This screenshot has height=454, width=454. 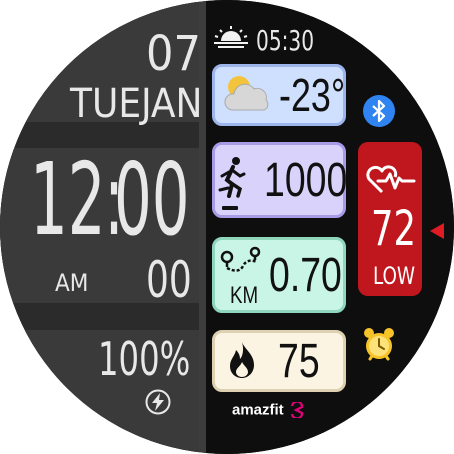 I want to click on column-divider, so click(x=202, y=227).